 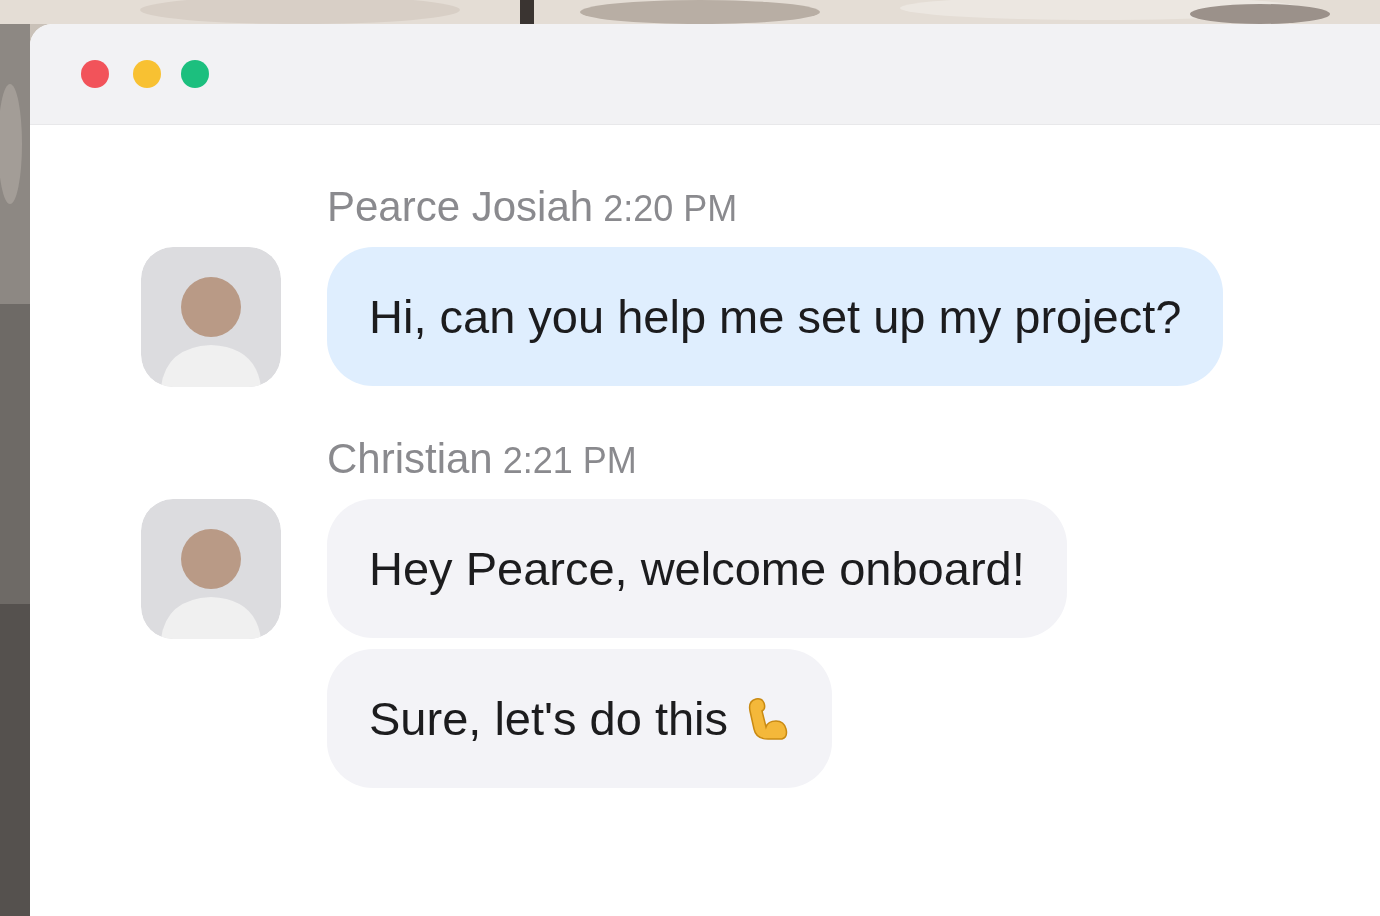 I want to click on message-bubble: Hi, can you help me set up my project?, so click(x=775, y=316).